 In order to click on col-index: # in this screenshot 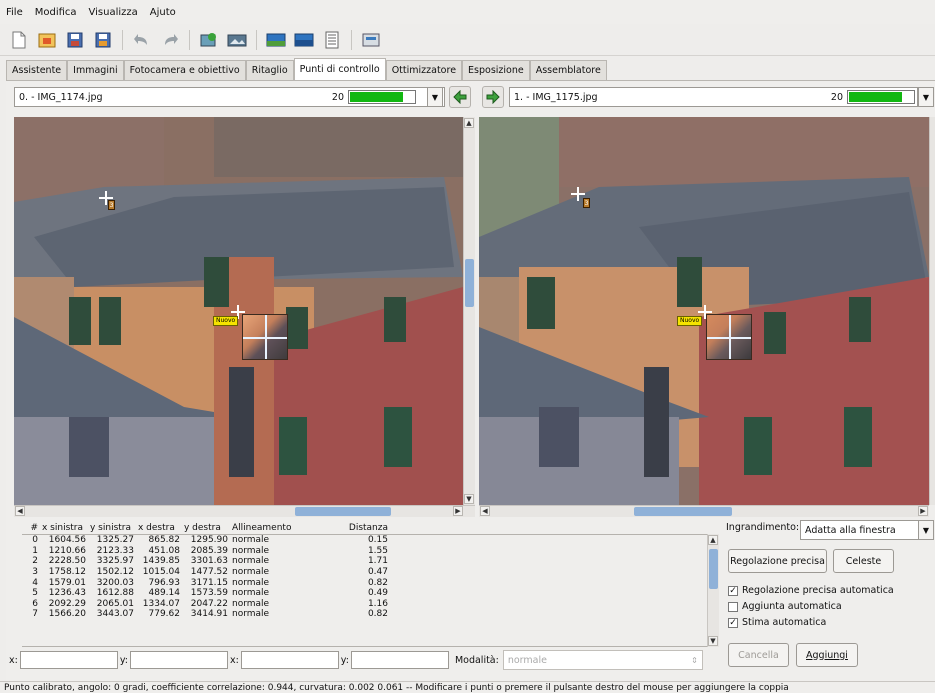, I will do `click(31, 527)`.